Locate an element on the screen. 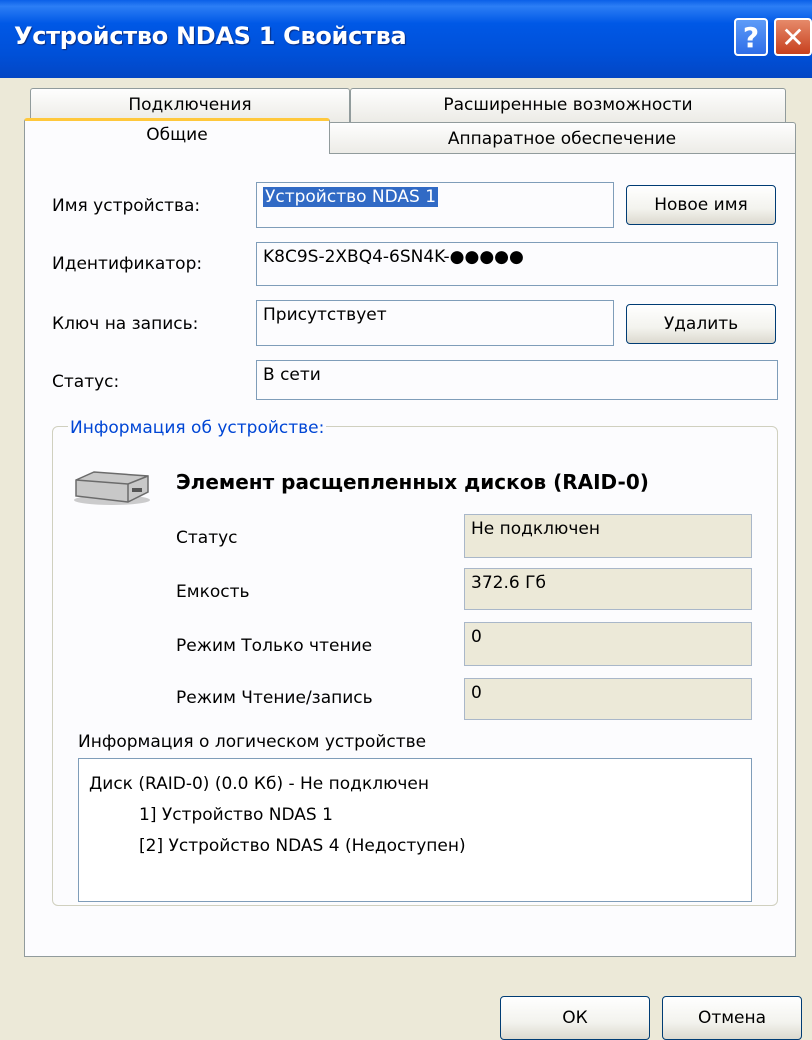  device-name-field: Устройство NDAS 1 is located at coordinates (435, 205).